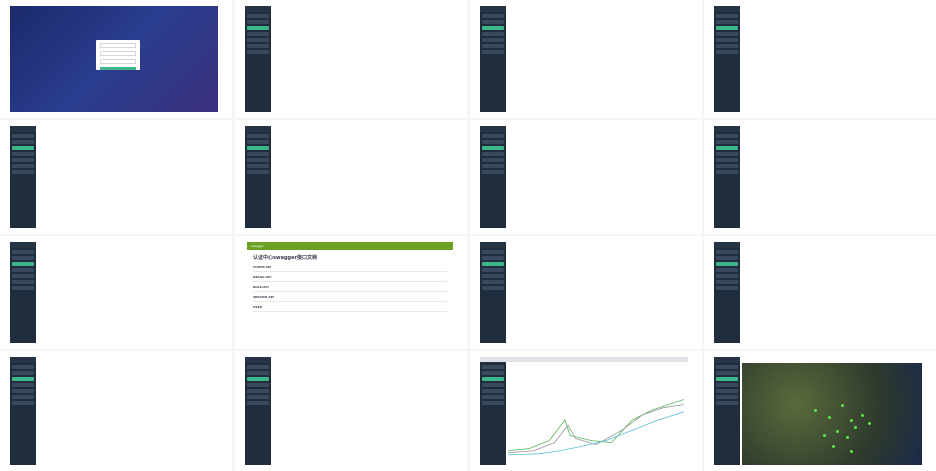  I want to click on api-group: DBLOG-API, so click(350, 278).